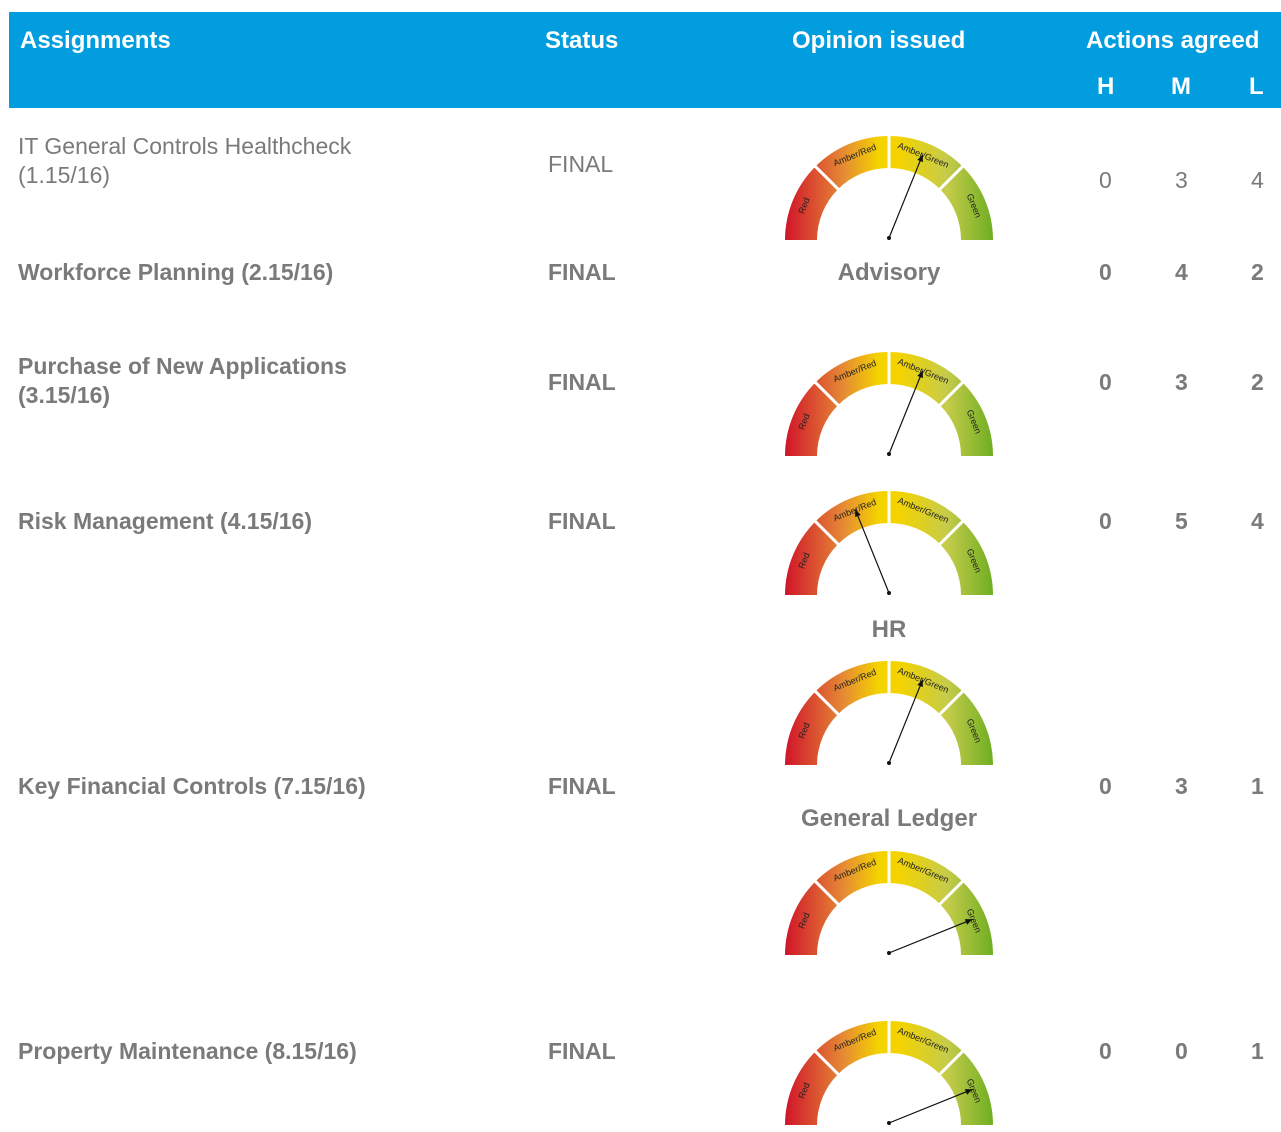  What do you see at coordinates (165, 521) in the screenshot?
I see `row-4-assignment: Risk Management (4.15/16)` at bounding box center [165, 521].